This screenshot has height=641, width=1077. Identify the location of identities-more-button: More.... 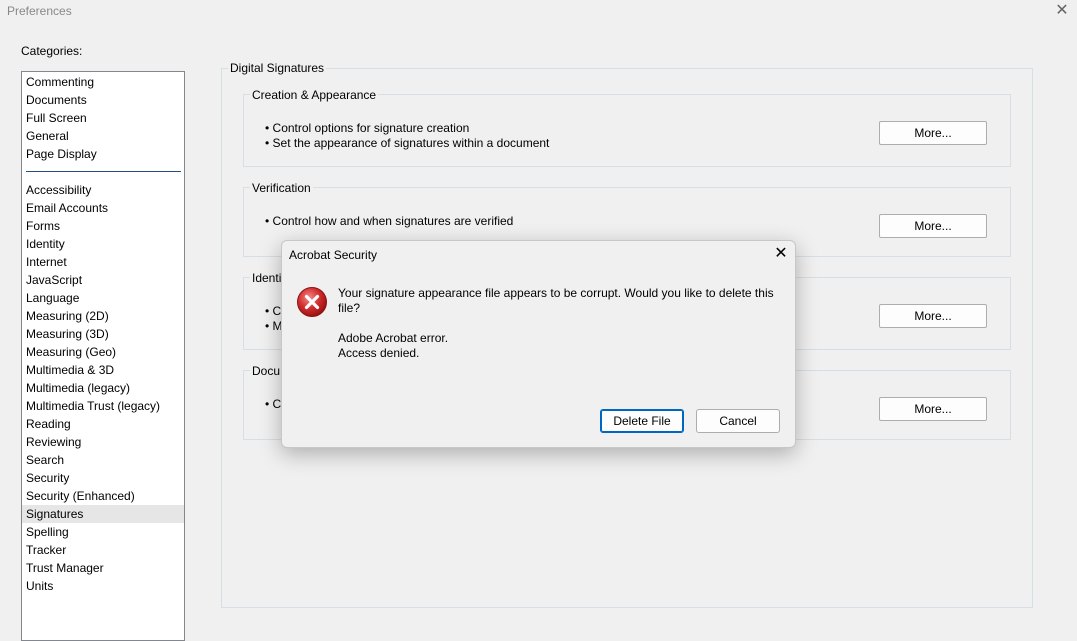
(933, 316).